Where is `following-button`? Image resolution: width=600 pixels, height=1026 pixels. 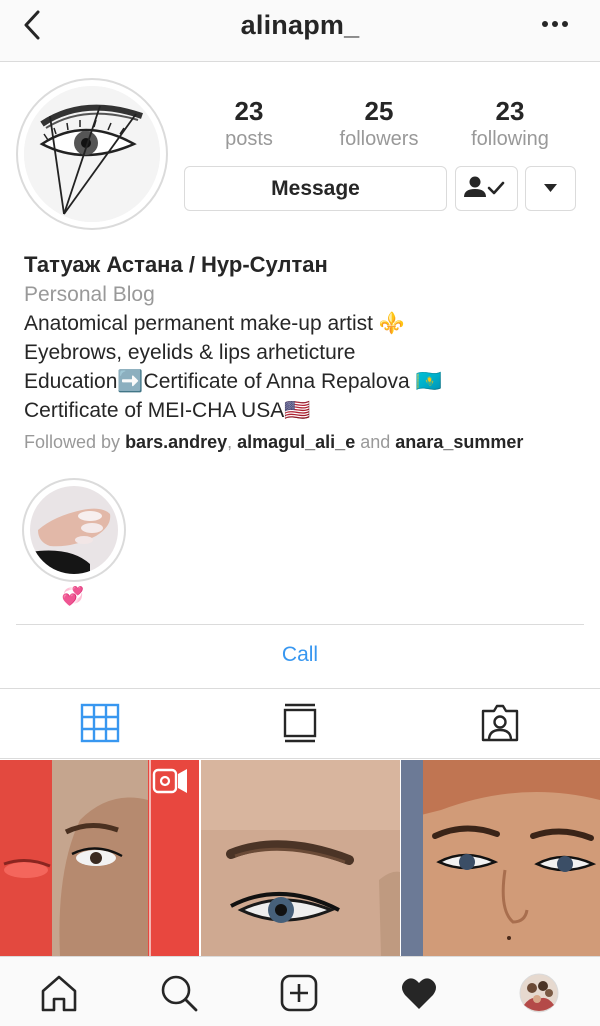 following-button is located at coordinates (486, 188).